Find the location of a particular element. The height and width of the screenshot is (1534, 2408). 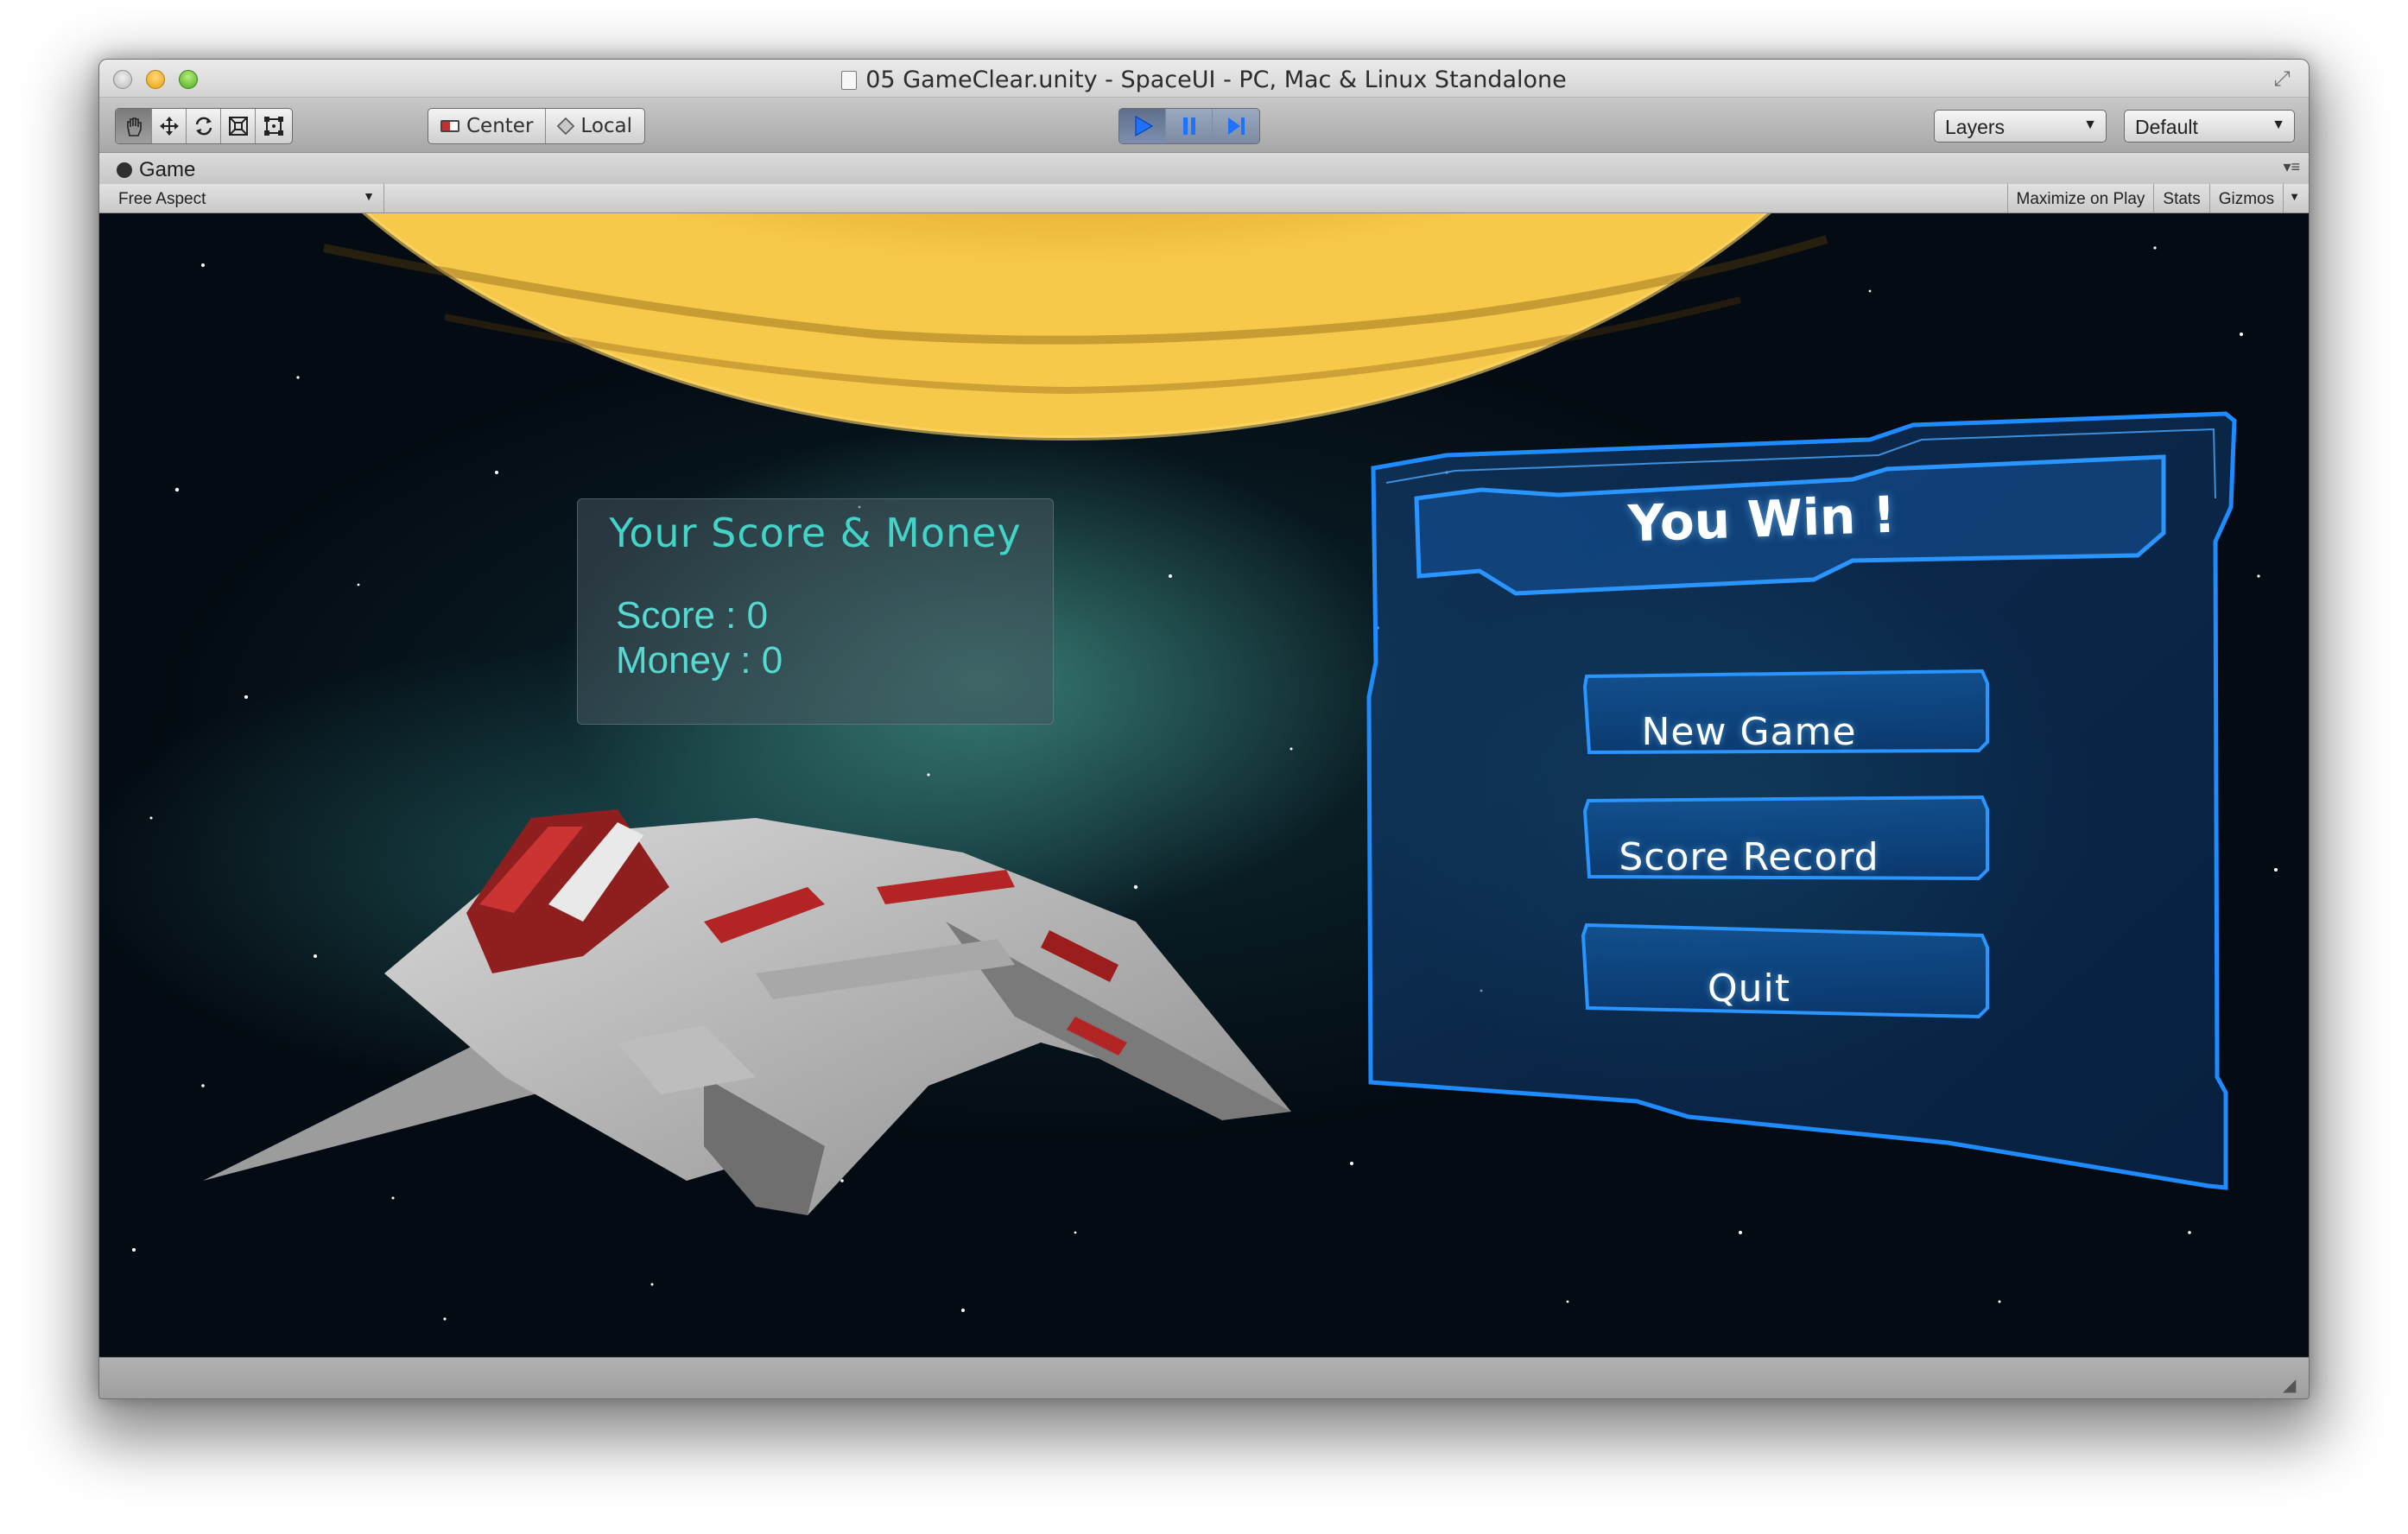

stats-toggle: Stats is located at coordinates (2180, 198).